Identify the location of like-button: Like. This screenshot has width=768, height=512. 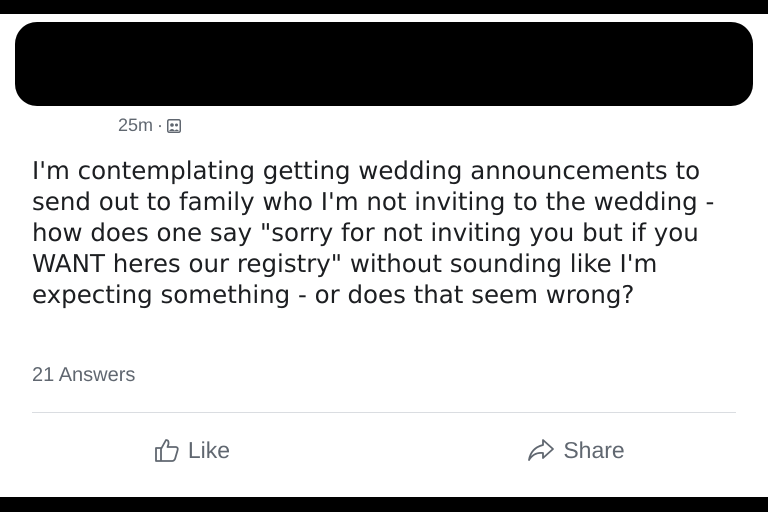
(192, 450).